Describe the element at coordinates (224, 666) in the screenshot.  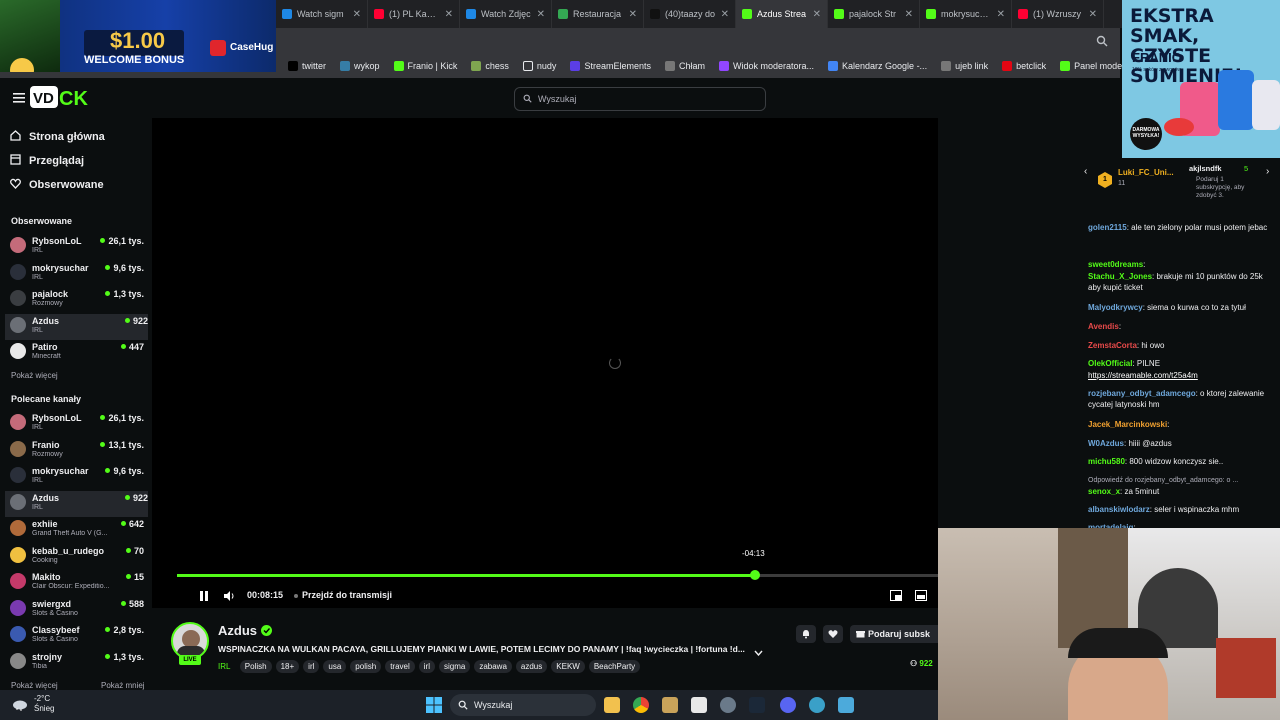
I see `category-link: IRL` at that location.